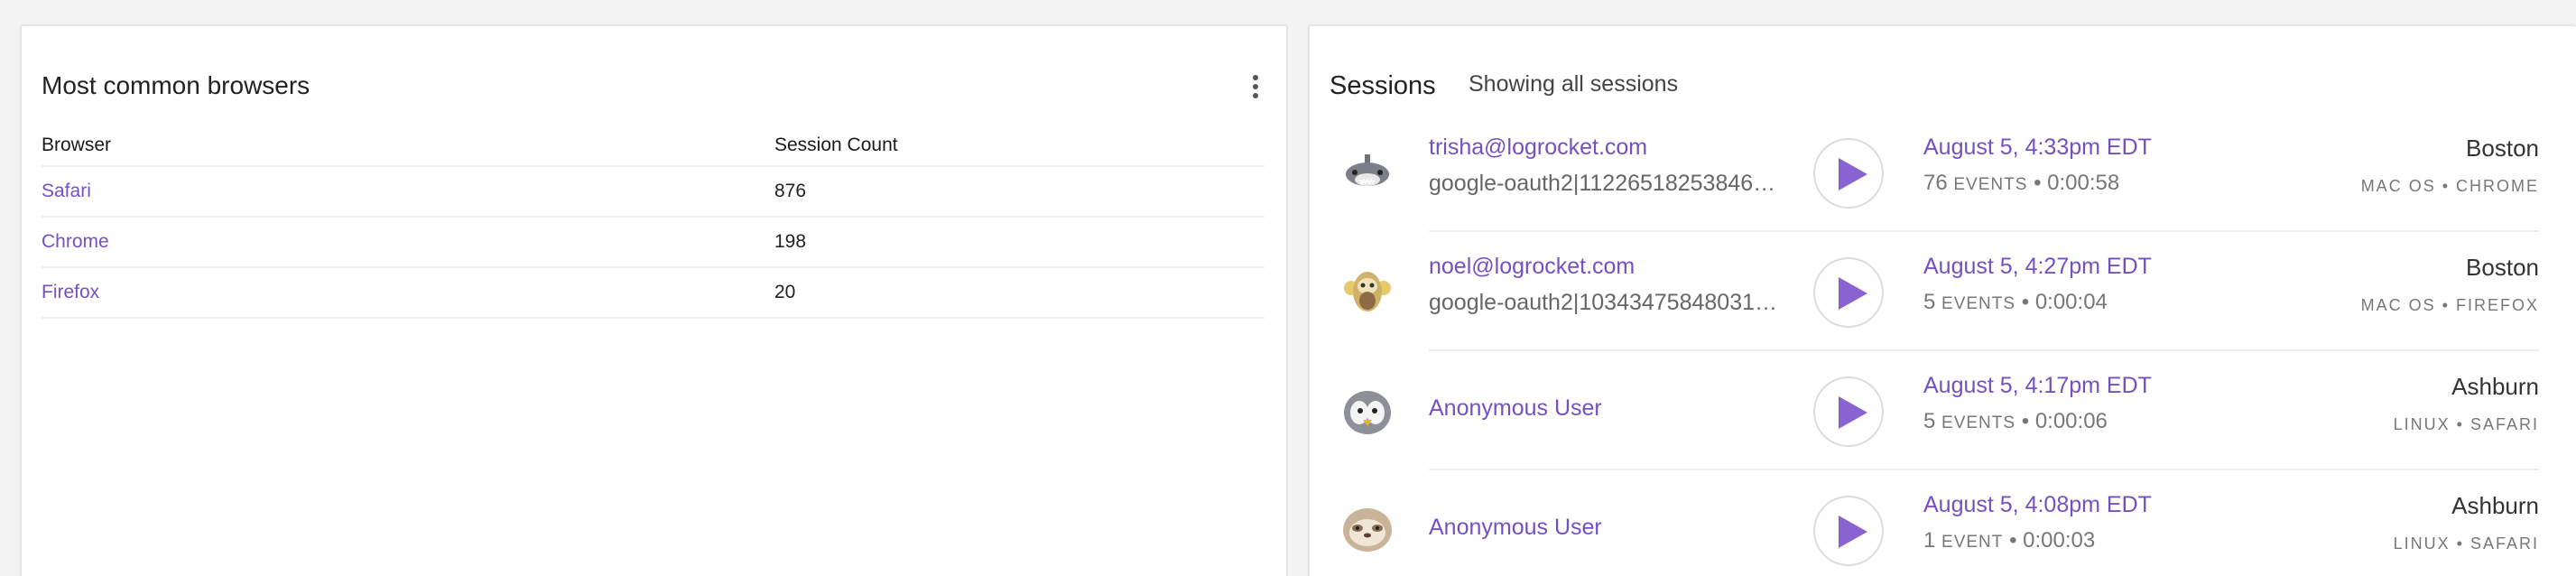 The height and width of the screenshot is (576, 2576). I want to click on table-row: Firefox 20, so click(653, 293).